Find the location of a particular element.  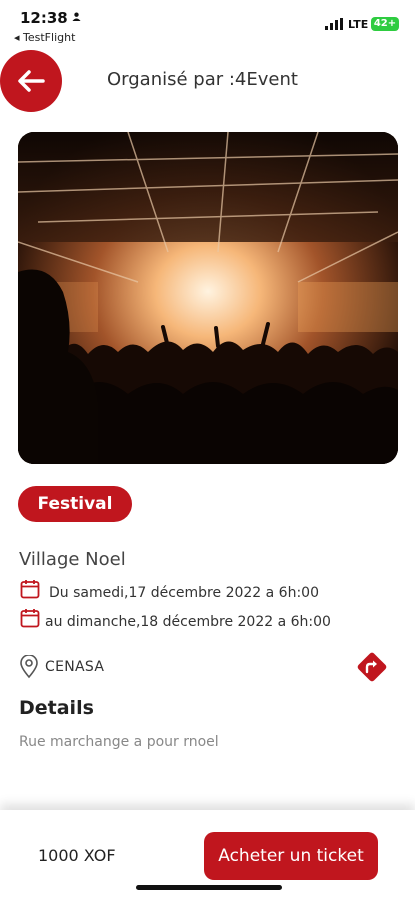

home-indicator is located at coordinates (209, 887).